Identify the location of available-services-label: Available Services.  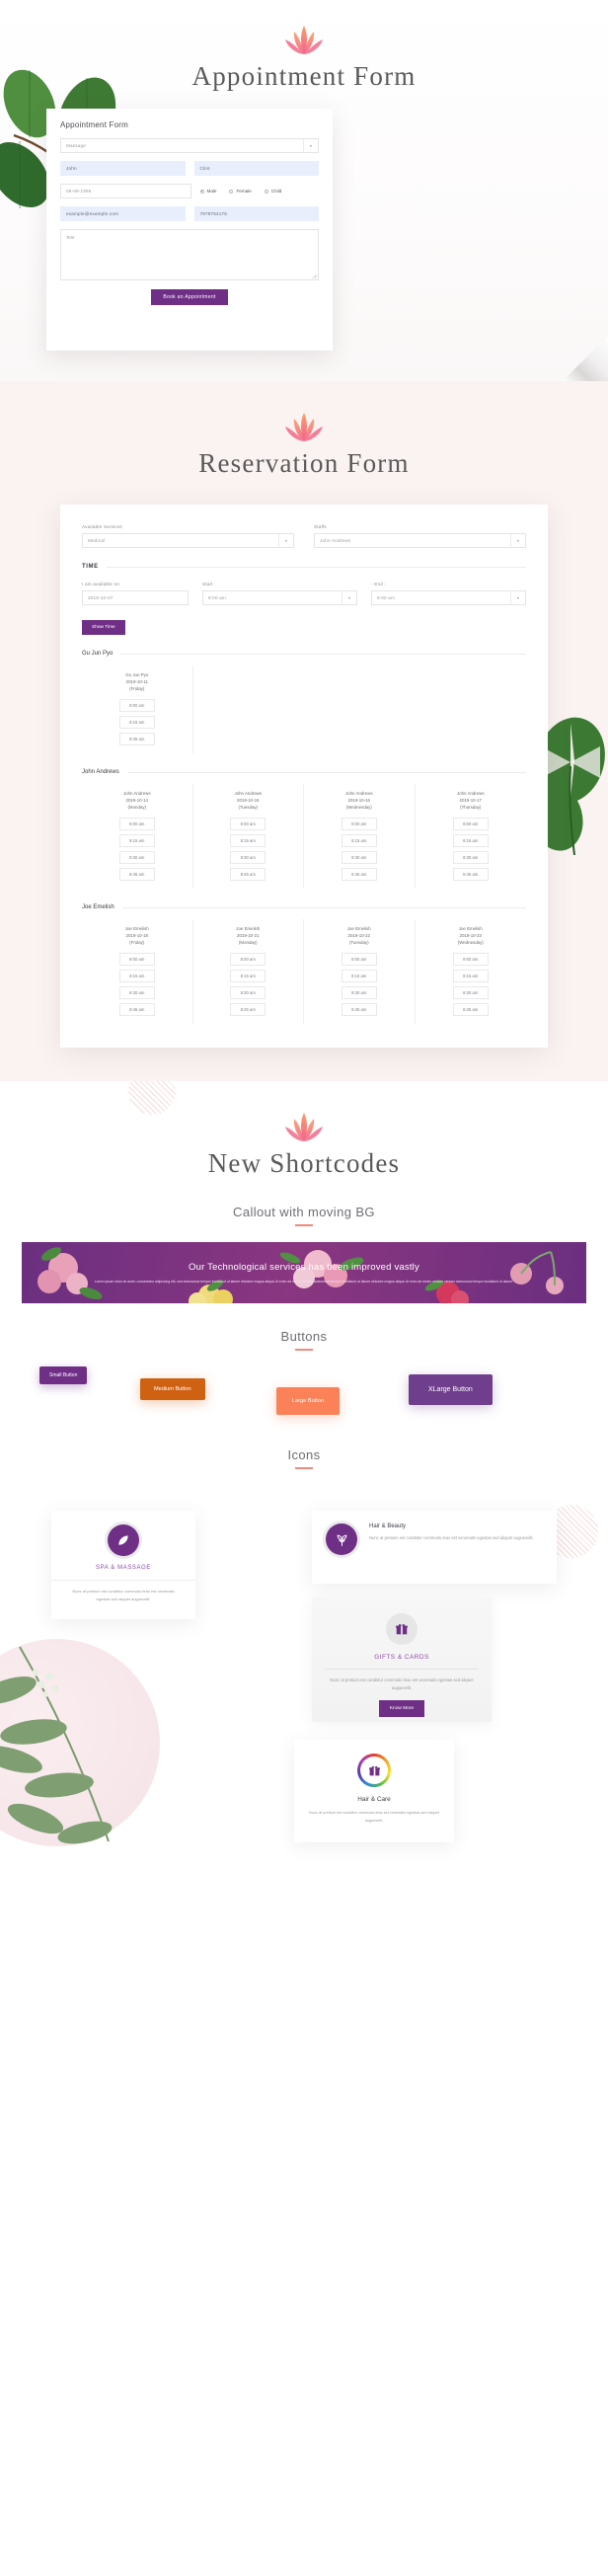
(102, 526).